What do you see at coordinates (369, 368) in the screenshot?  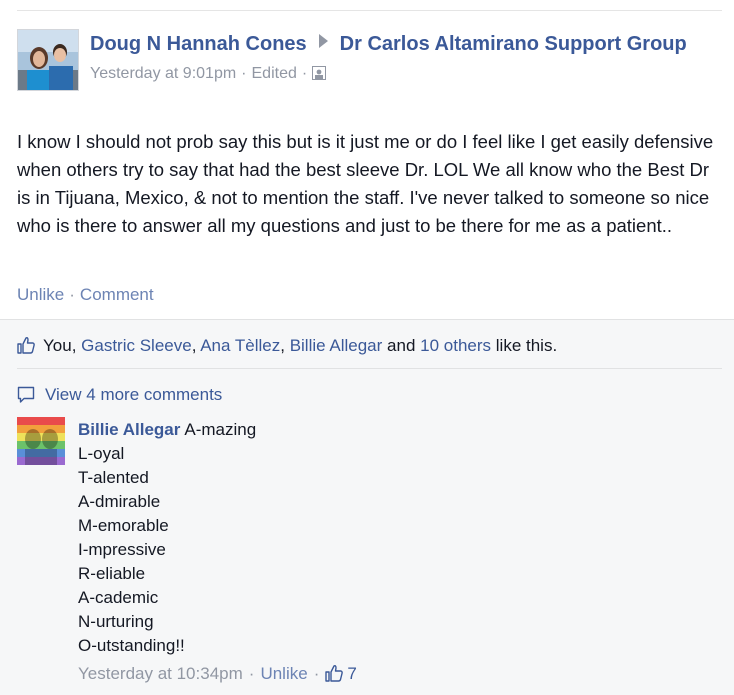 I see `feedback-divider` at bounding box center [369, 368].